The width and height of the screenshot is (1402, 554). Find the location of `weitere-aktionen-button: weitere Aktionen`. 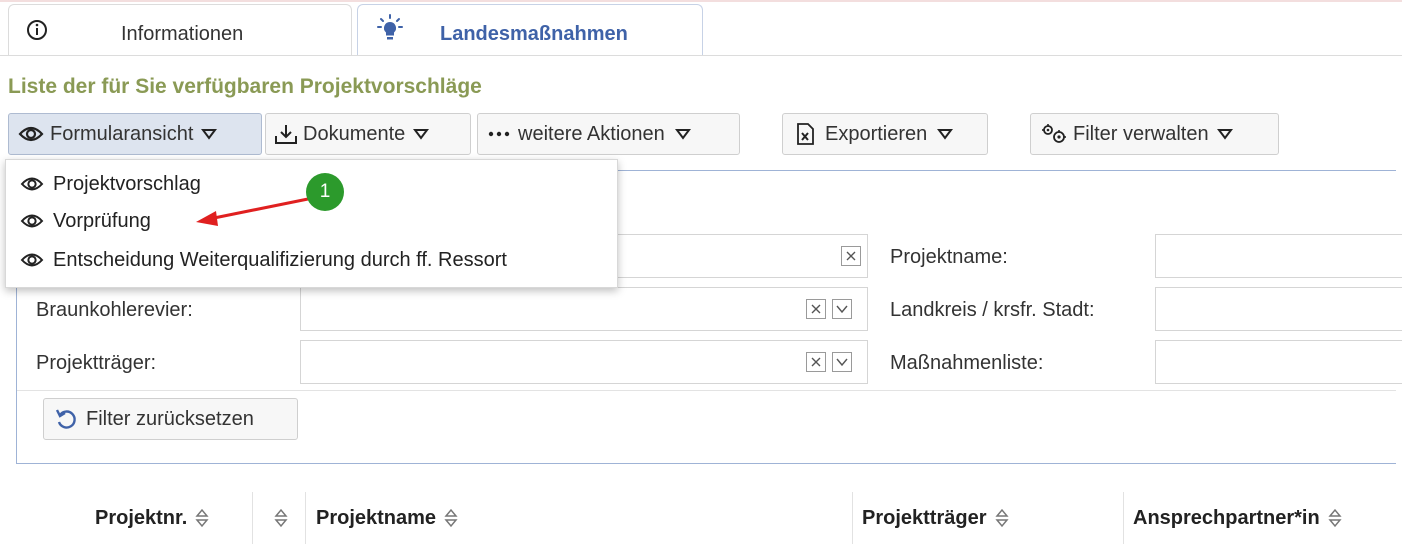

weitere-aktionen-button: weitere Aktionen is located at coordinates (608, 134).